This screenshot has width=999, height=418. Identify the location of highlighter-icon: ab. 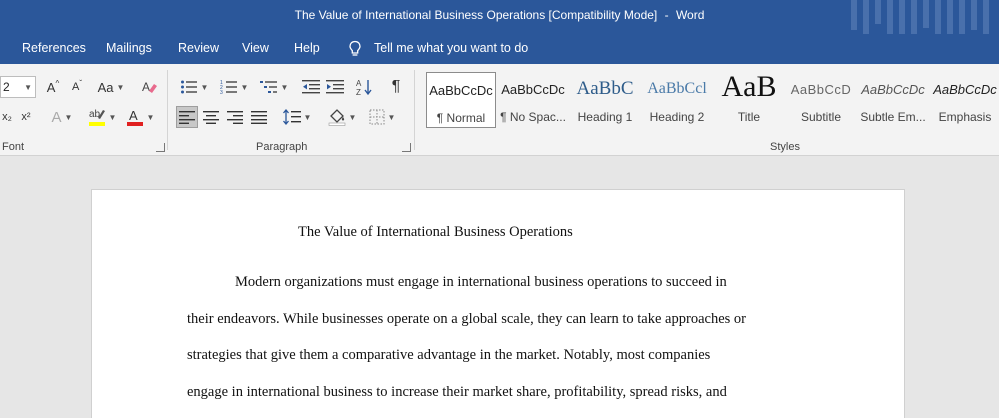
(96, 117).